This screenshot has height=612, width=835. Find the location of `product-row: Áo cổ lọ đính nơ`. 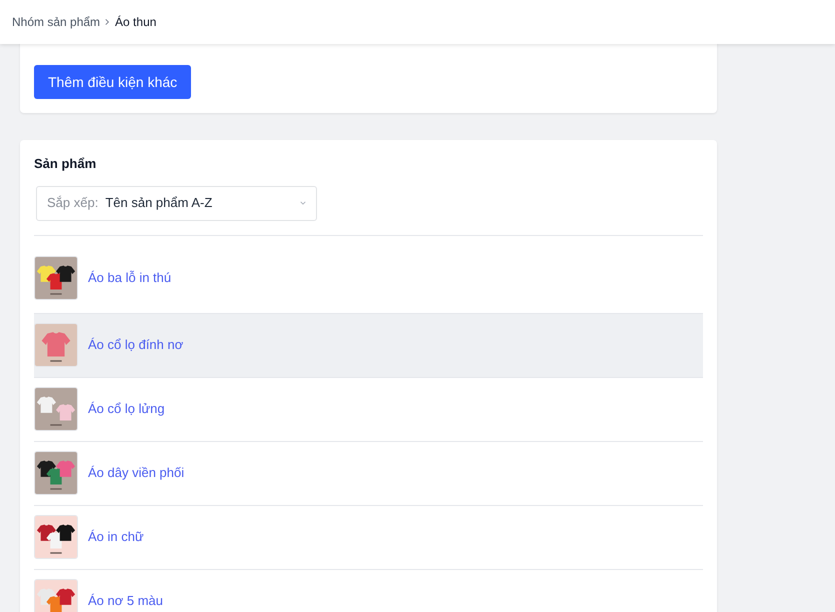

product-row: Áo cổ lọ đính nơ is located at coordinates (368, 346).